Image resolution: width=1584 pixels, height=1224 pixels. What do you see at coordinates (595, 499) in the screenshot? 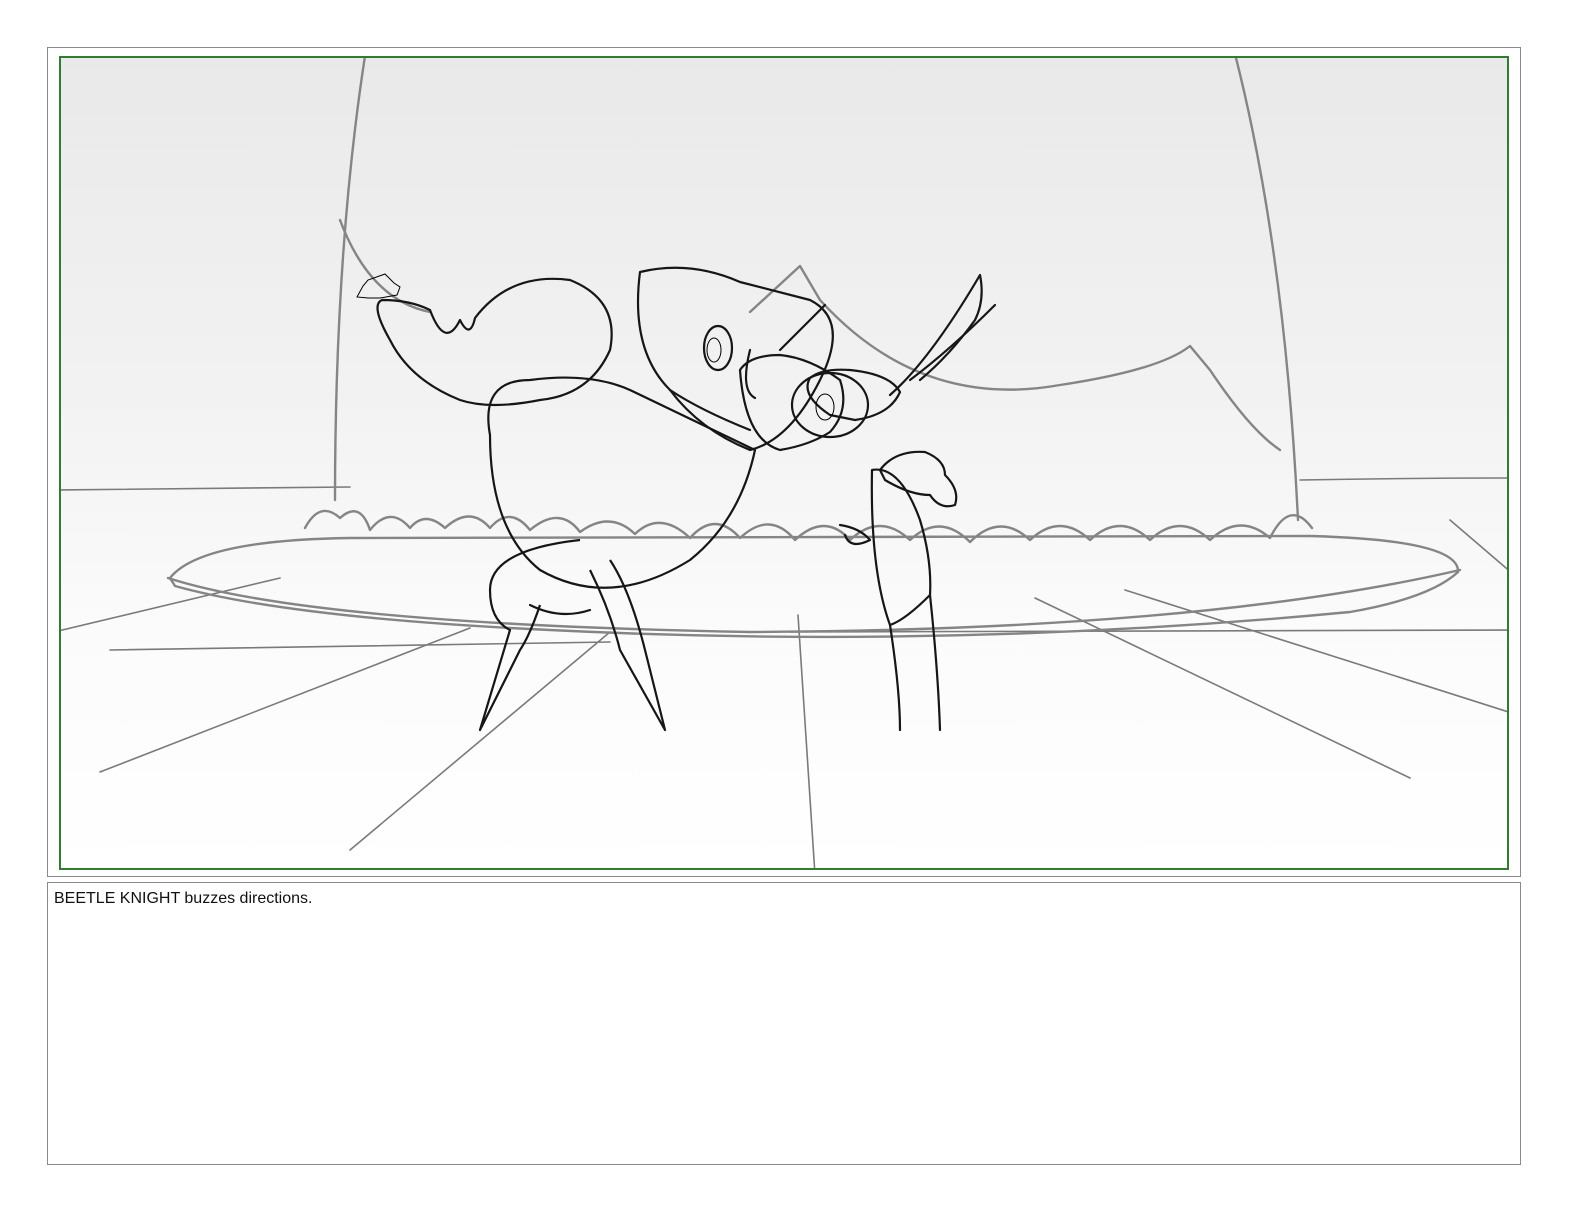
I see `beetle-knight-character` at bounding box center [595, 499].